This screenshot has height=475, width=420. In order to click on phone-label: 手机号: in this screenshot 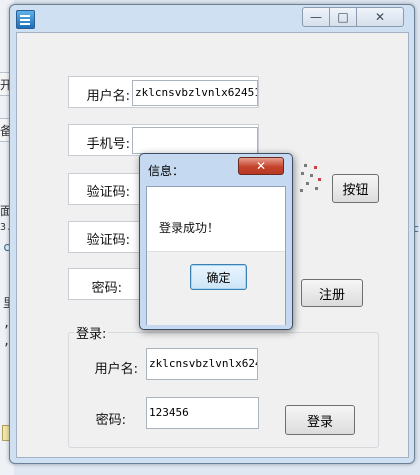, I will do `click(108, 144)`.